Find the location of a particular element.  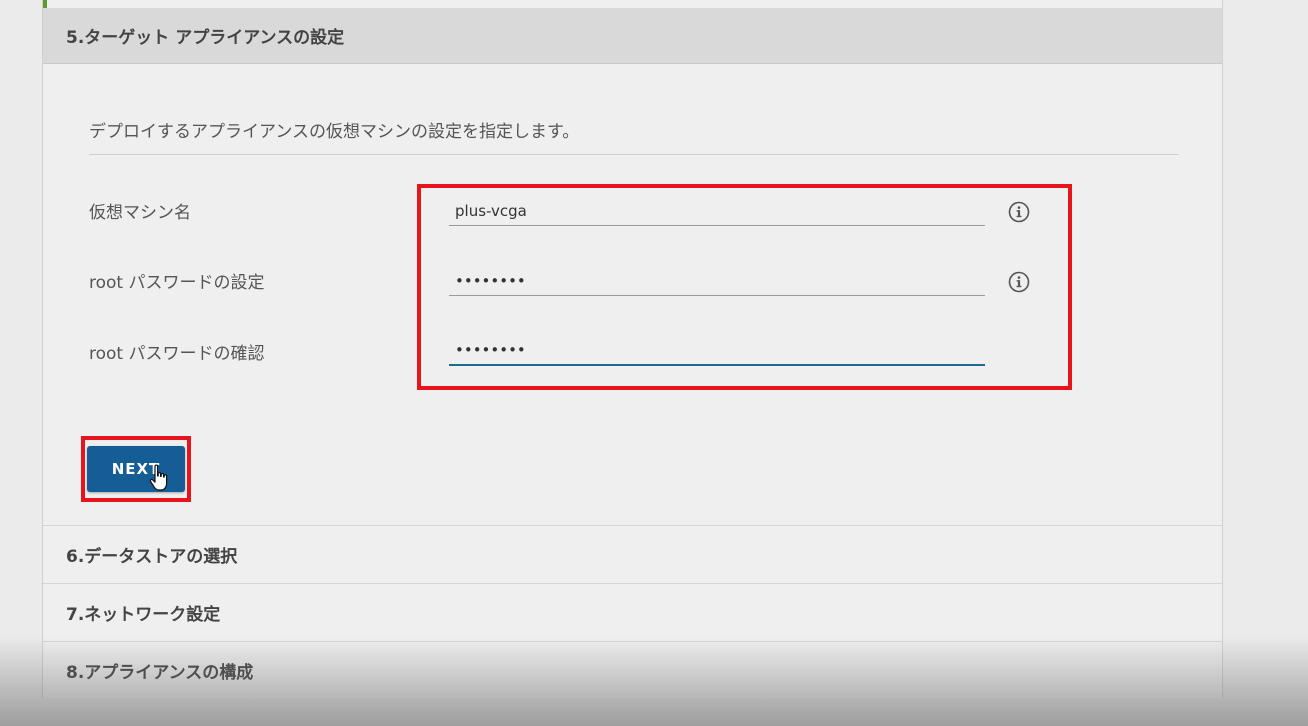

vm-name-info-icon is located at coordinates (1019, 212).